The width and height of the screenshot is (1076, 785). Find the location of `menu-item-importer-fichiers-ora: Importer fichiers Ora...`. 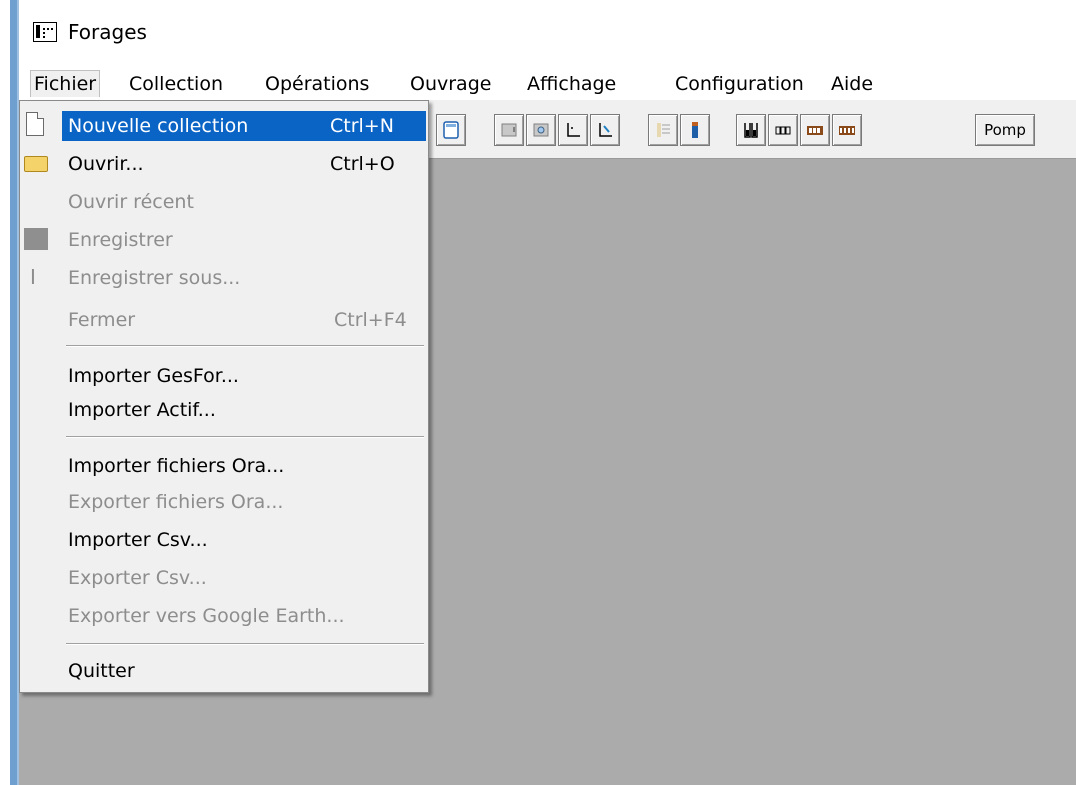

menu-item-importer-fichiers-ora: Importer fichiers Ora... is located at coordinates (224, 466).